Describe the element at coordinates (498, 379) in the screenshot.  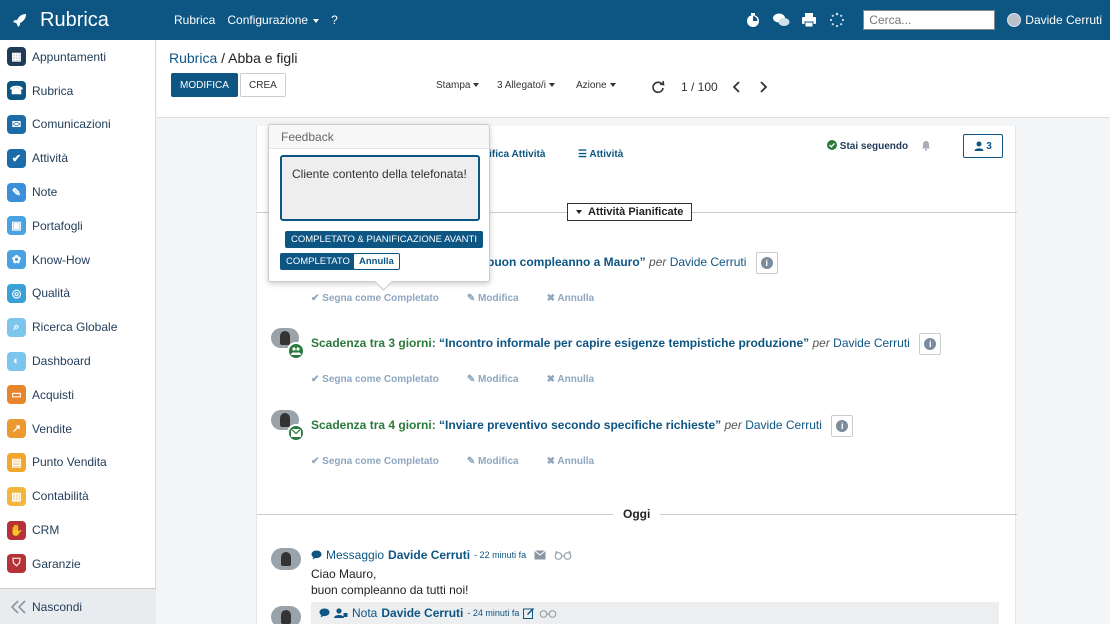
I see `edit-activity-label: Modifica` at that location.